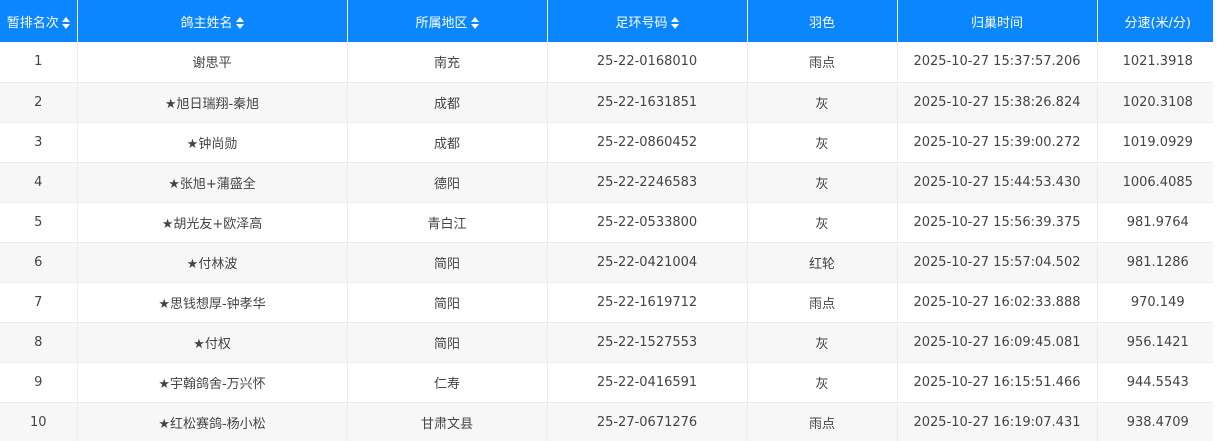  I want to click on cell-rank: 1, so click(39, 62).